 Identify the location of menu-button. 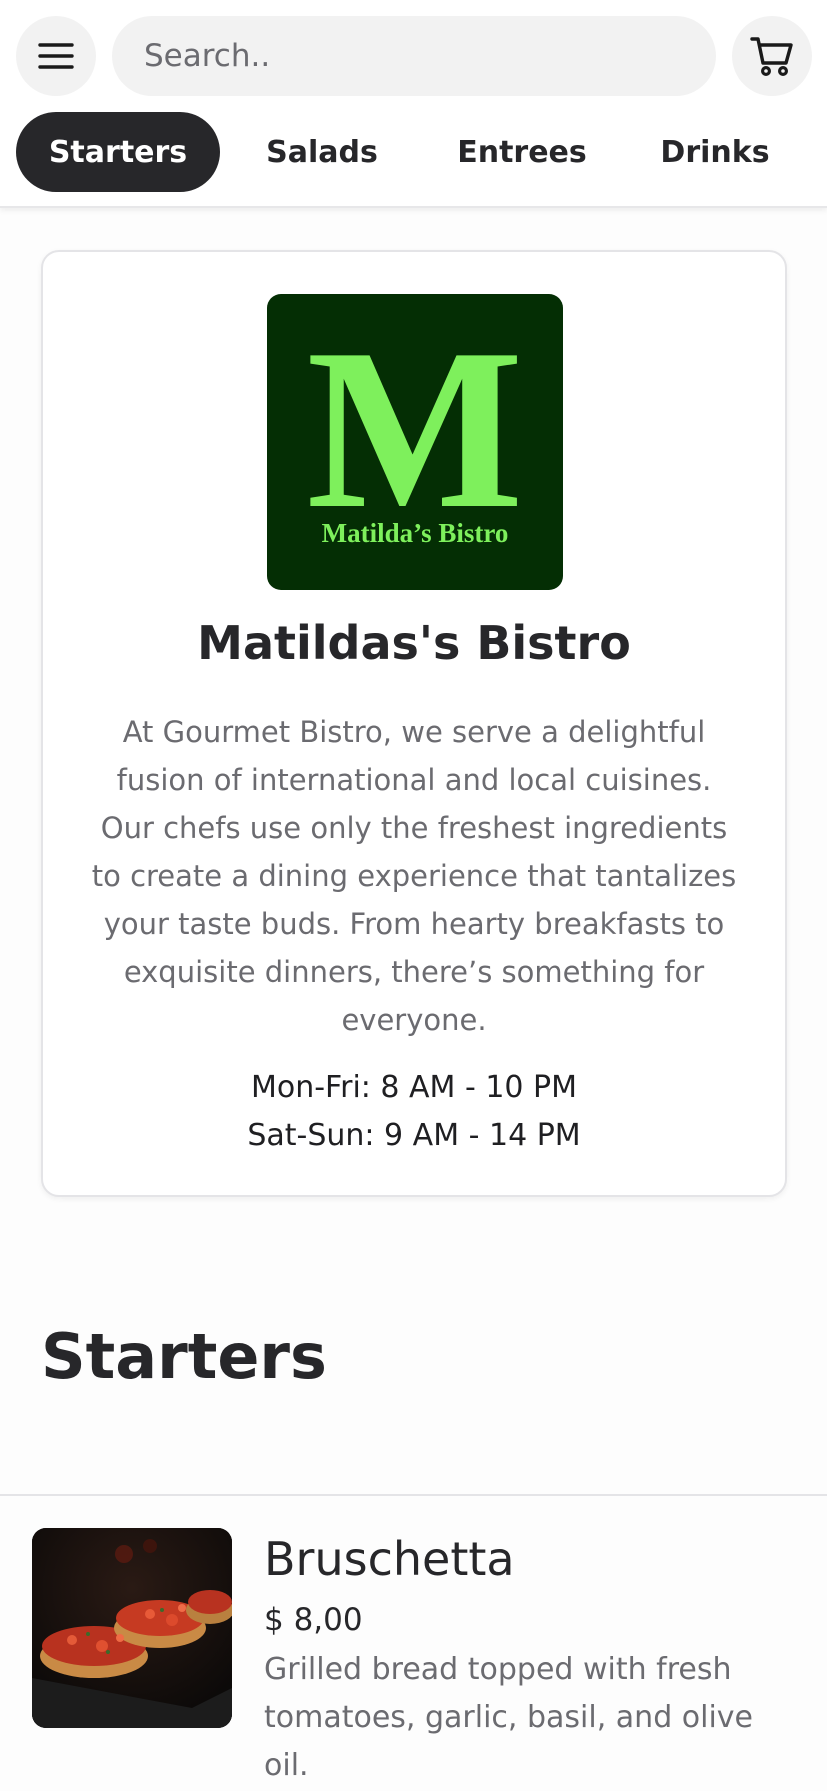
(56, 56).